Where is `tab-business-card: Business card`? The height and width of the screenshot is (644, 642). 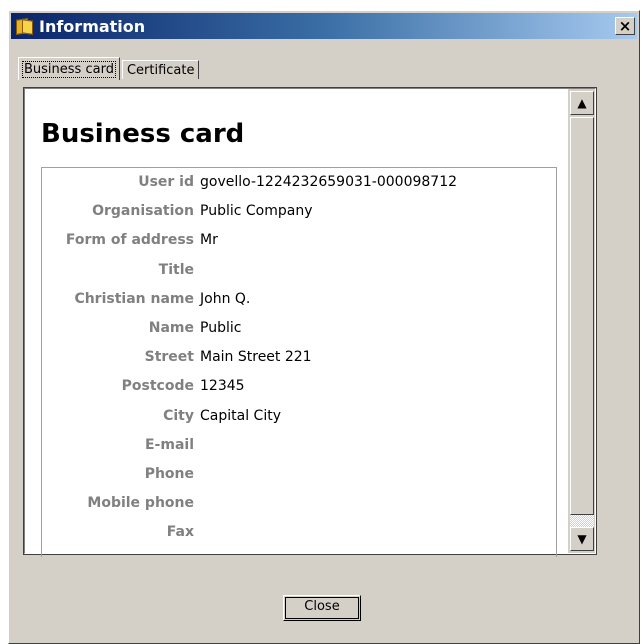 tab-business-card: Business card is located at coordinates (69, 68).